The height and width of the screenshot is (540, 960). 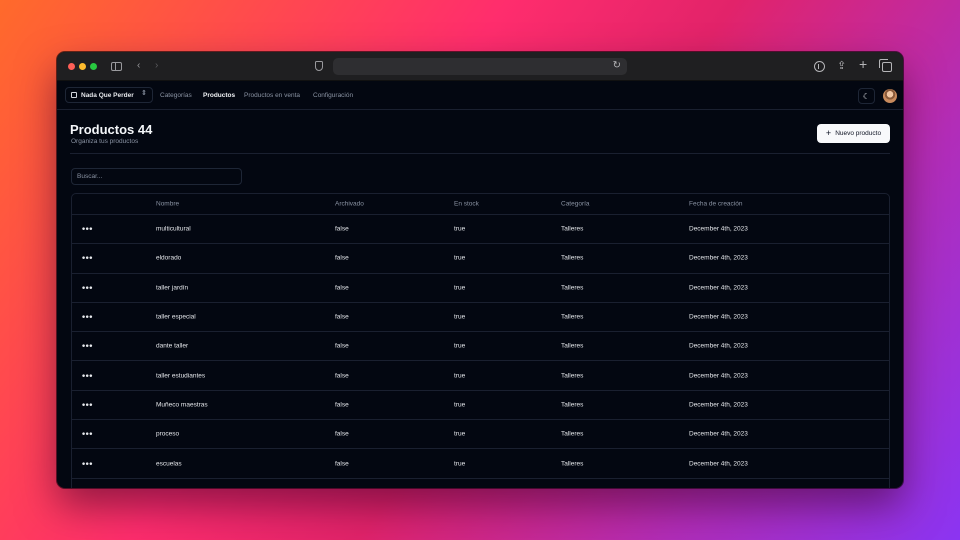 I want to click on cell-nombre: taller estudiantes, so click(x=181, y=376).